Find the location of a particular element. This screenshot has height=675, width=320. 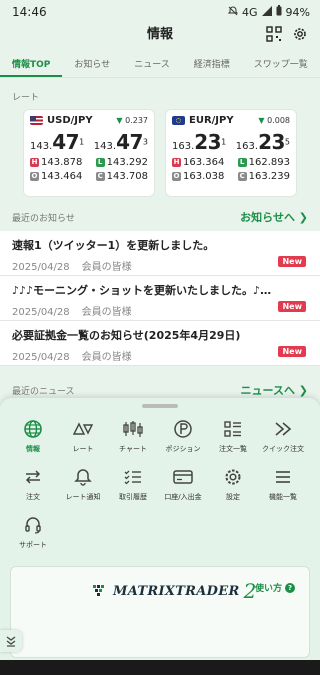

high-value: H 143.878 is located at coordinates (56, 162).